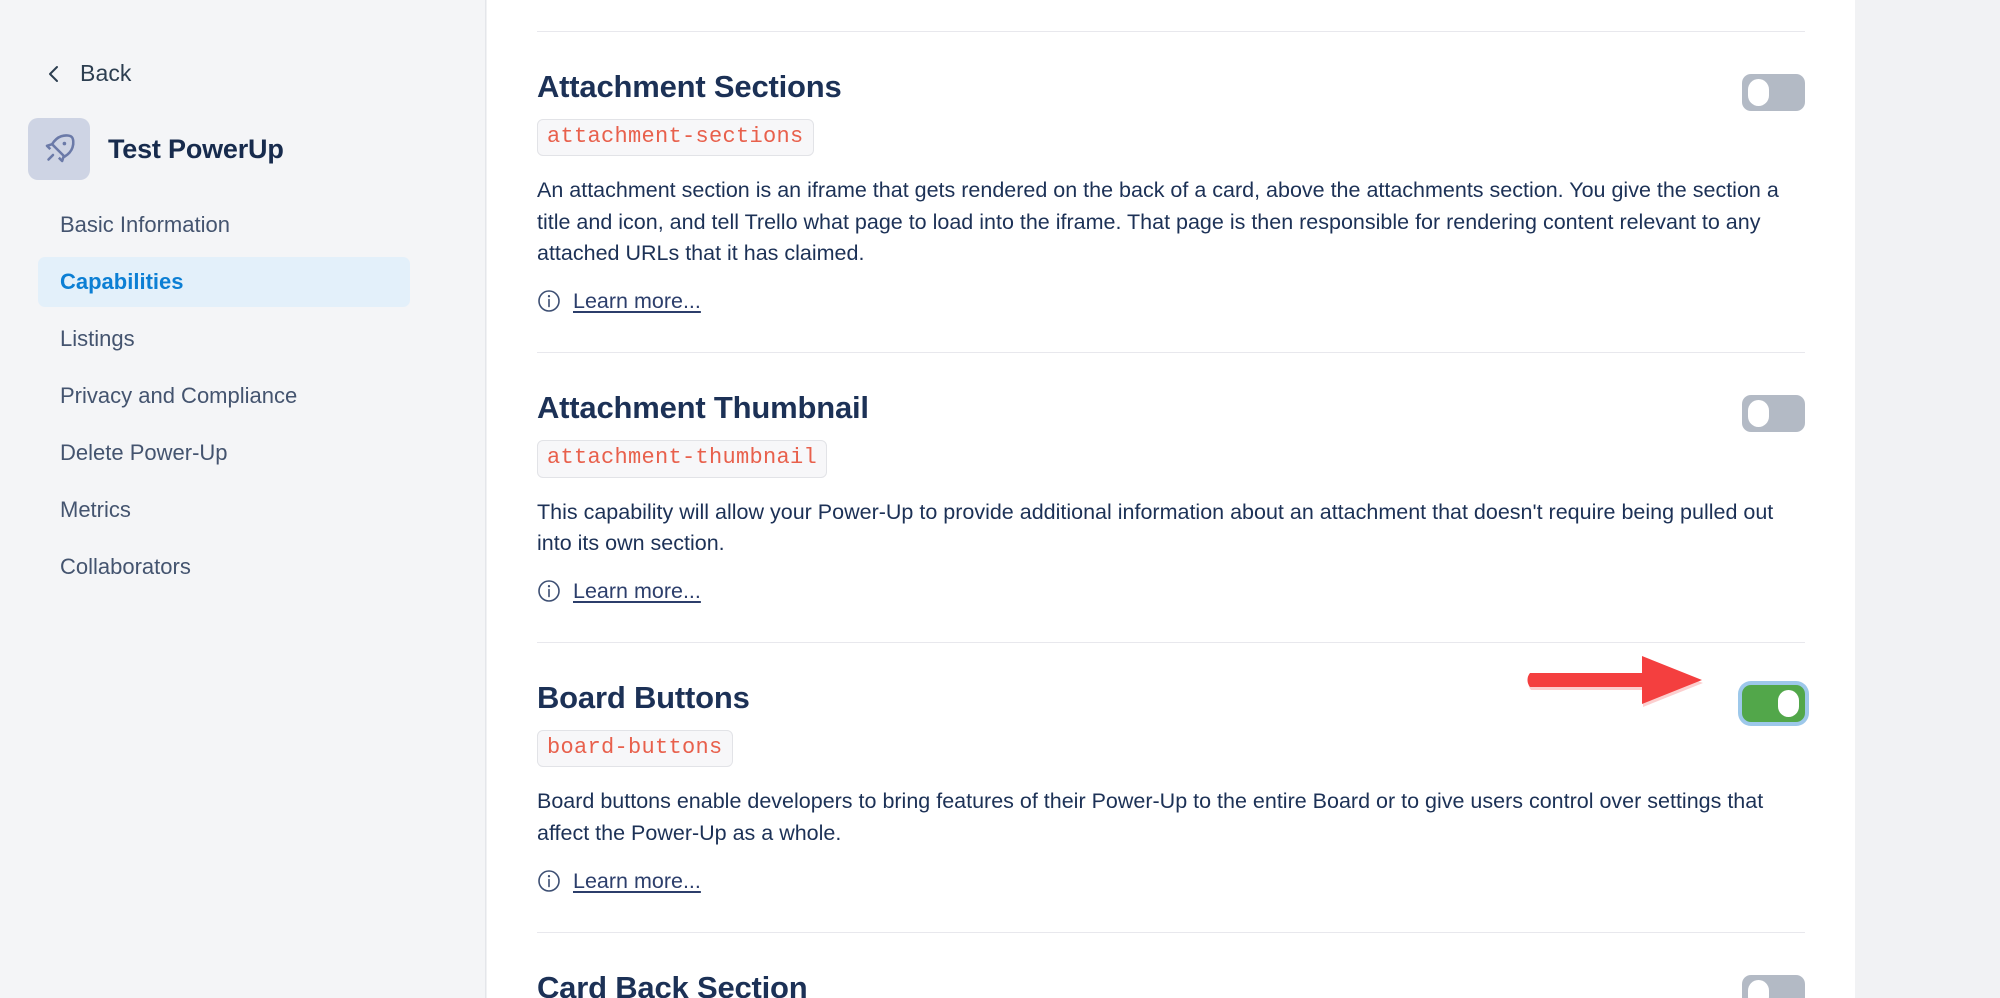 The height and width of the screenshot is (998, 2000). What do you see at coordinates (224, 225) in the screenshot?
I see `sidebar-item-basic-information: Basic Information` at bounding box center [224, 225].